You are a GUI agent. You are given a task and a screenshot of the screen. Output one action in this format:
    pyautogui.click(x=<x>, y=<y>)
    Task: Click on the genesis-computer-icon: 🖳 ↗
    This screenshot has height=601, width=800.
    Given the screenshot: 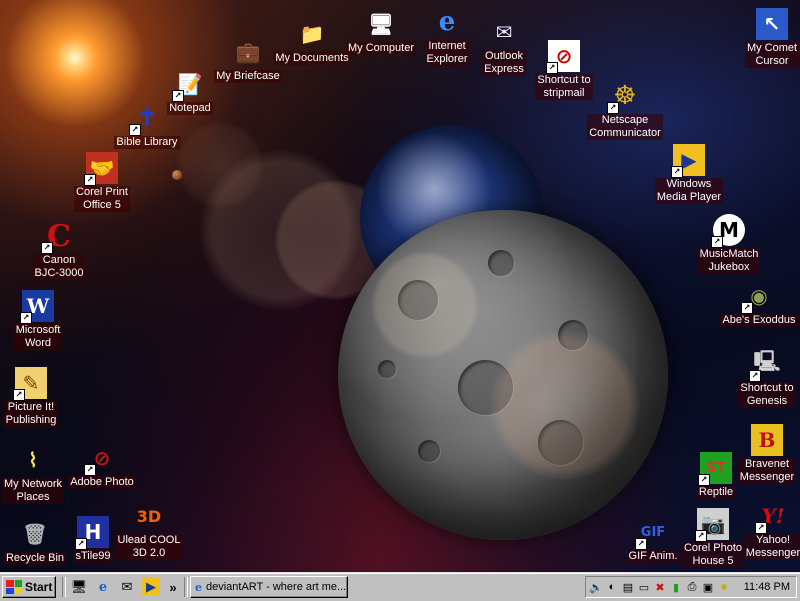 What is the action you would take?
    pyautogui.click(x=766, y=365)
    